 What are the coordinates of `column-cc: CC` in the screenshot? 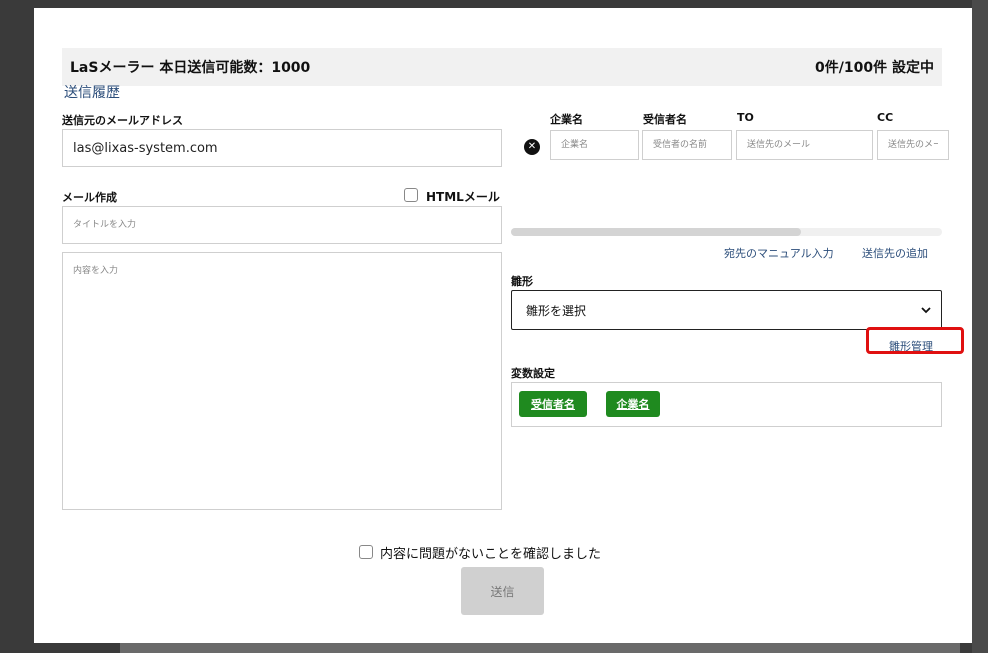 It's located at (885, 117).